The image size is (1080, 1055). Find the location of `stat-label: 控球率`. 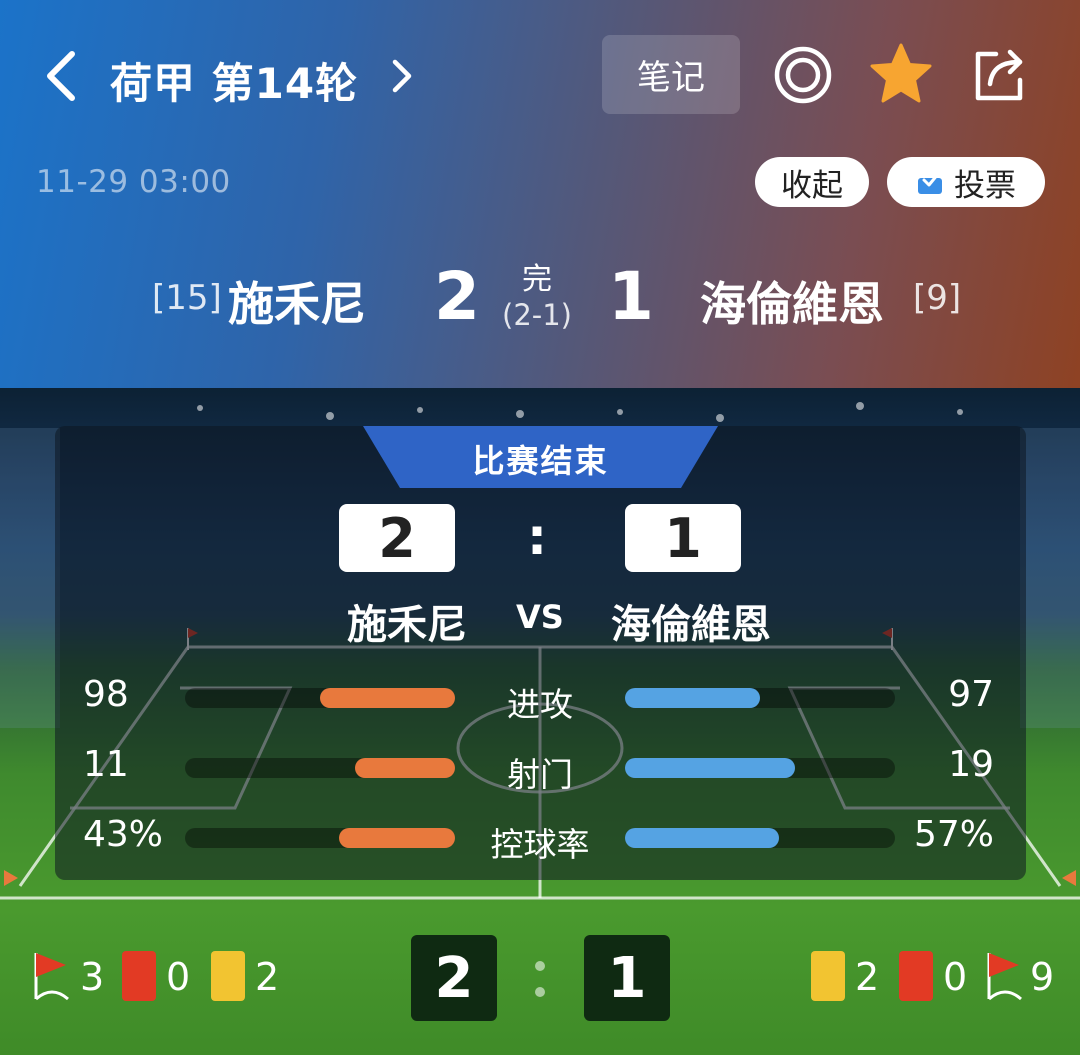

stat-label: 控球率 is located at coordinates (540, 844).